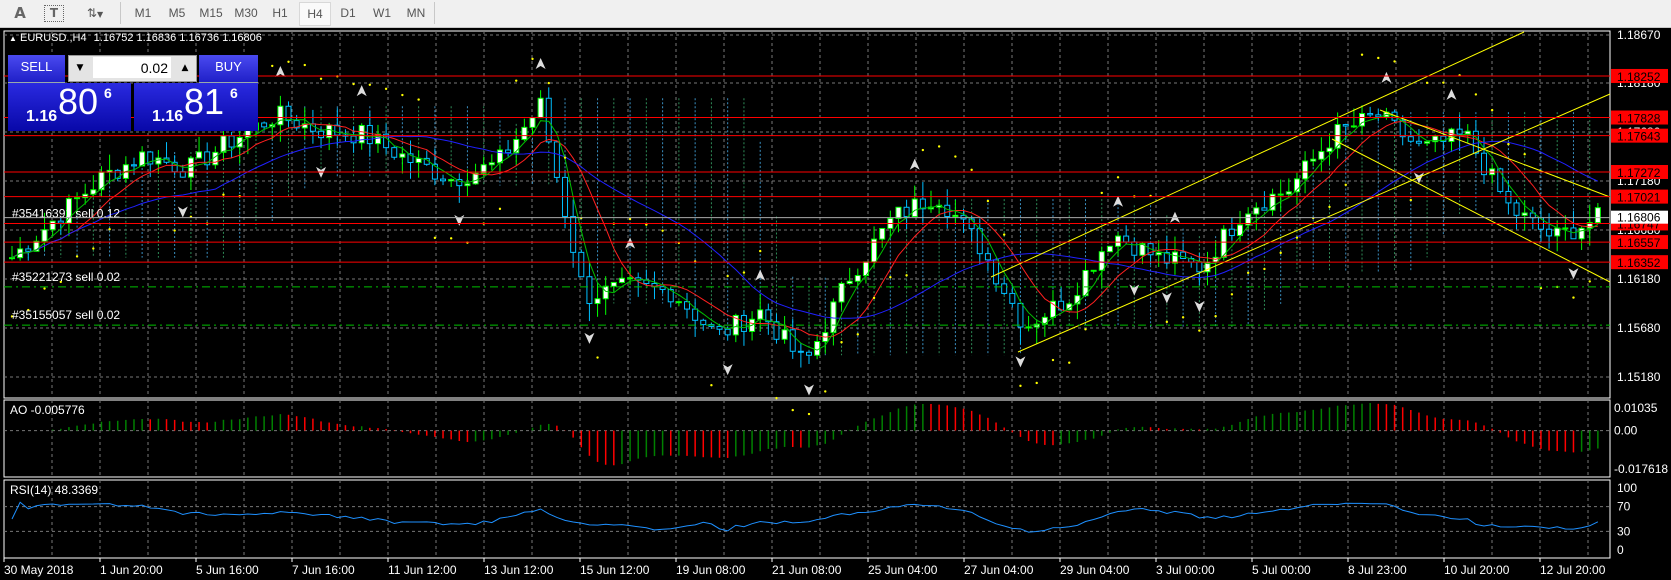 Image resolution: width=1671 pixels, height=580 pixels. I want to click on buy-price-button: 1.16 81 6, so click(196, 106).